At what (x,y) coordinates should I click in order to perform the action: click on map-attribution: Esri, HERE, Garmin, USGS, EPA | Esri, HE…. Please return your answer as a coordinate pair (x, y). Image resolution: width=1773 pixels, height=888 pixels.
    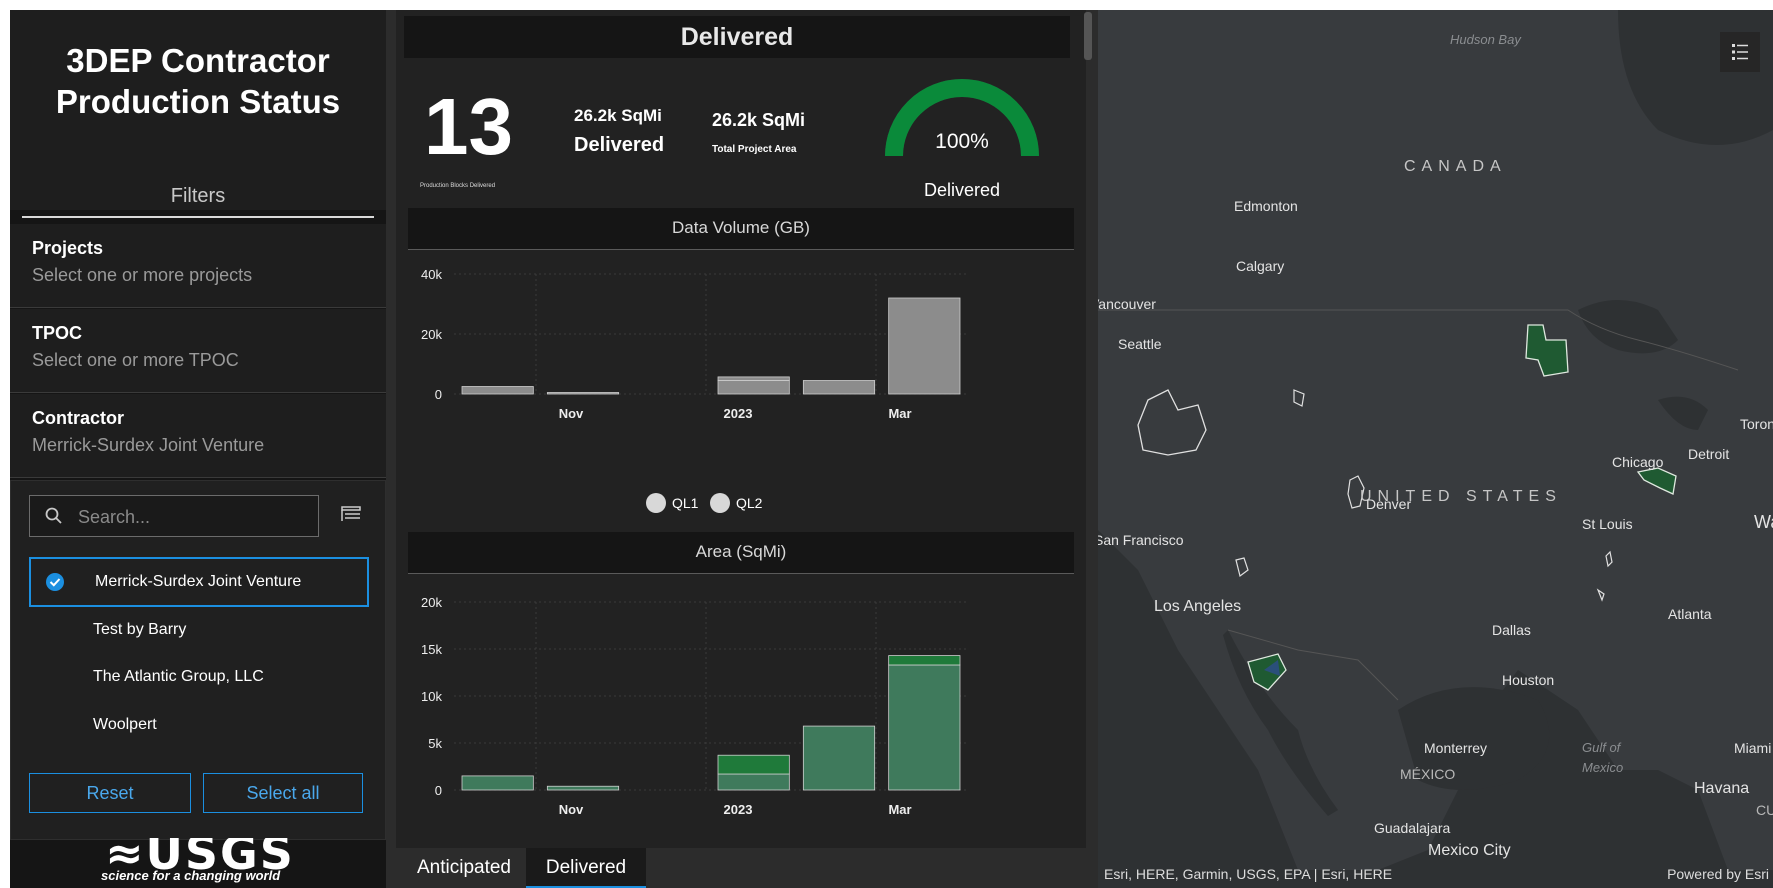
    Looking at the image, I should click on (1248, 874).